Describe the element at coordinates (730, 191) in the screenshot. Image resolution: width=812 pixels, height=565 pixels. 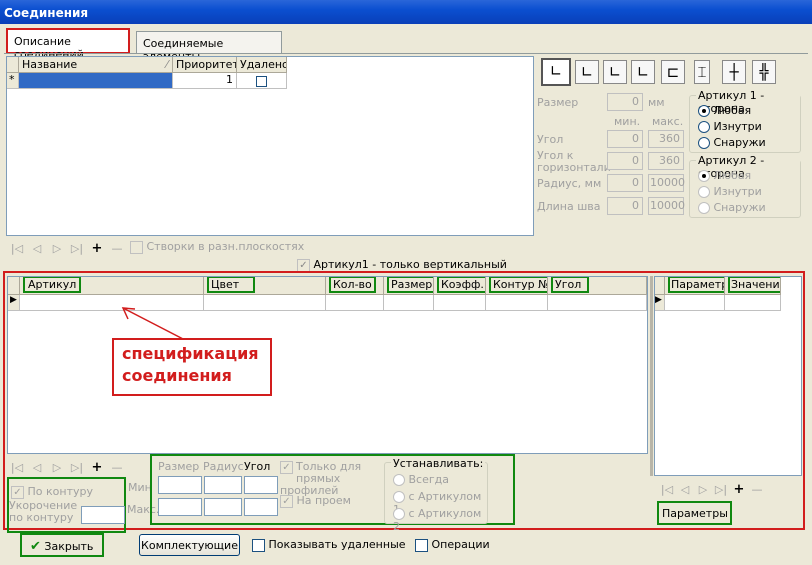
I see `radio-inside-2: Изнутри` at that location.